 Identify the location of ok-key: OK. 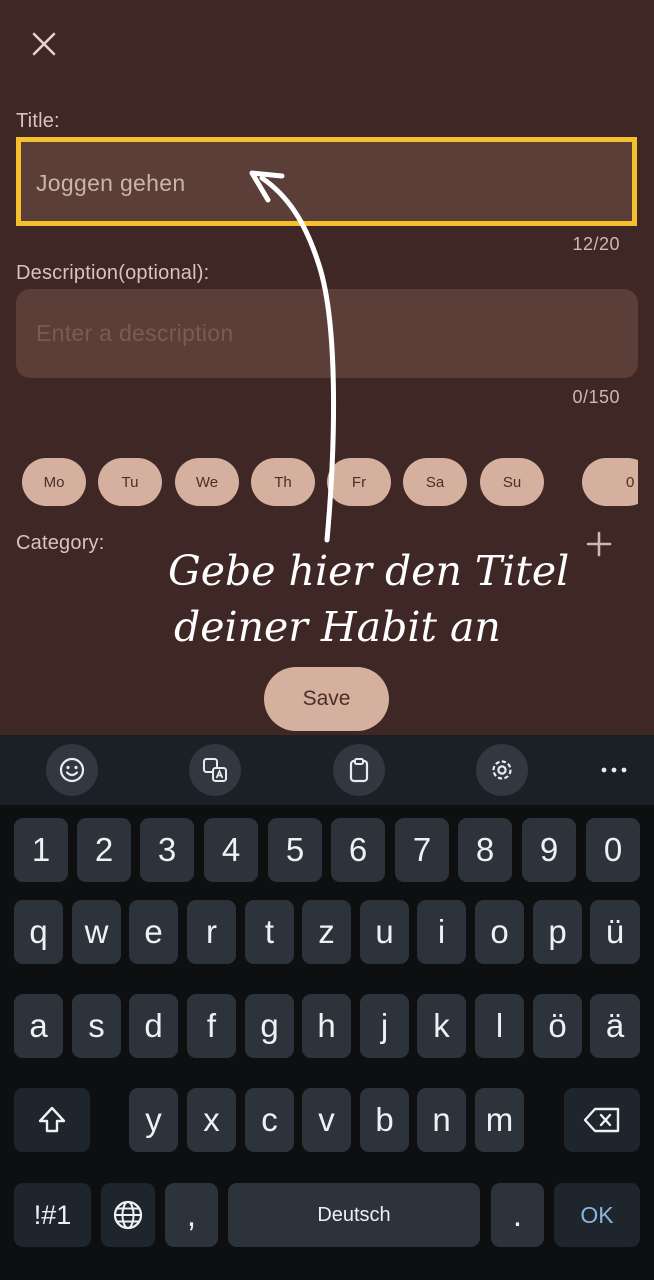
(597, 1215).